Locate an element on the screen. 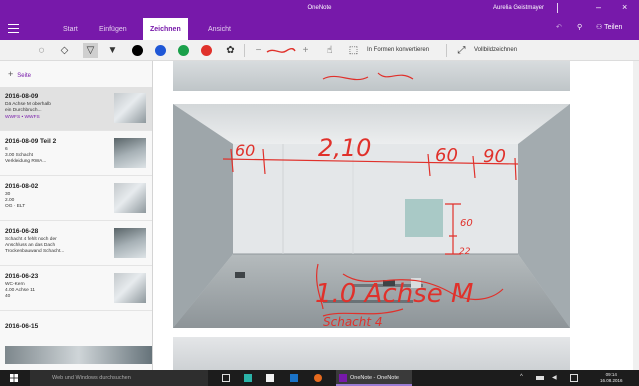 This screenshot has height=386, width=639. file-explorer-icon is located at coordinates (270, 378).